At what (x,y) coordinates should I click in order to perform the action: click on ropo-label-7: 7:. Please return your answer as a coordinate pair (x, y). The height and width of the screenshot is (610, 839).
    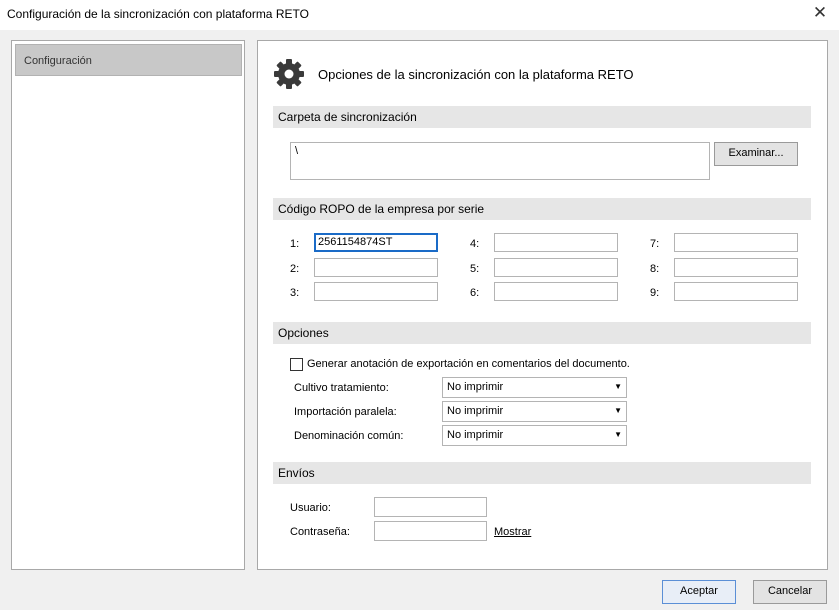
    Looking at the image, I should click on (655, 244).